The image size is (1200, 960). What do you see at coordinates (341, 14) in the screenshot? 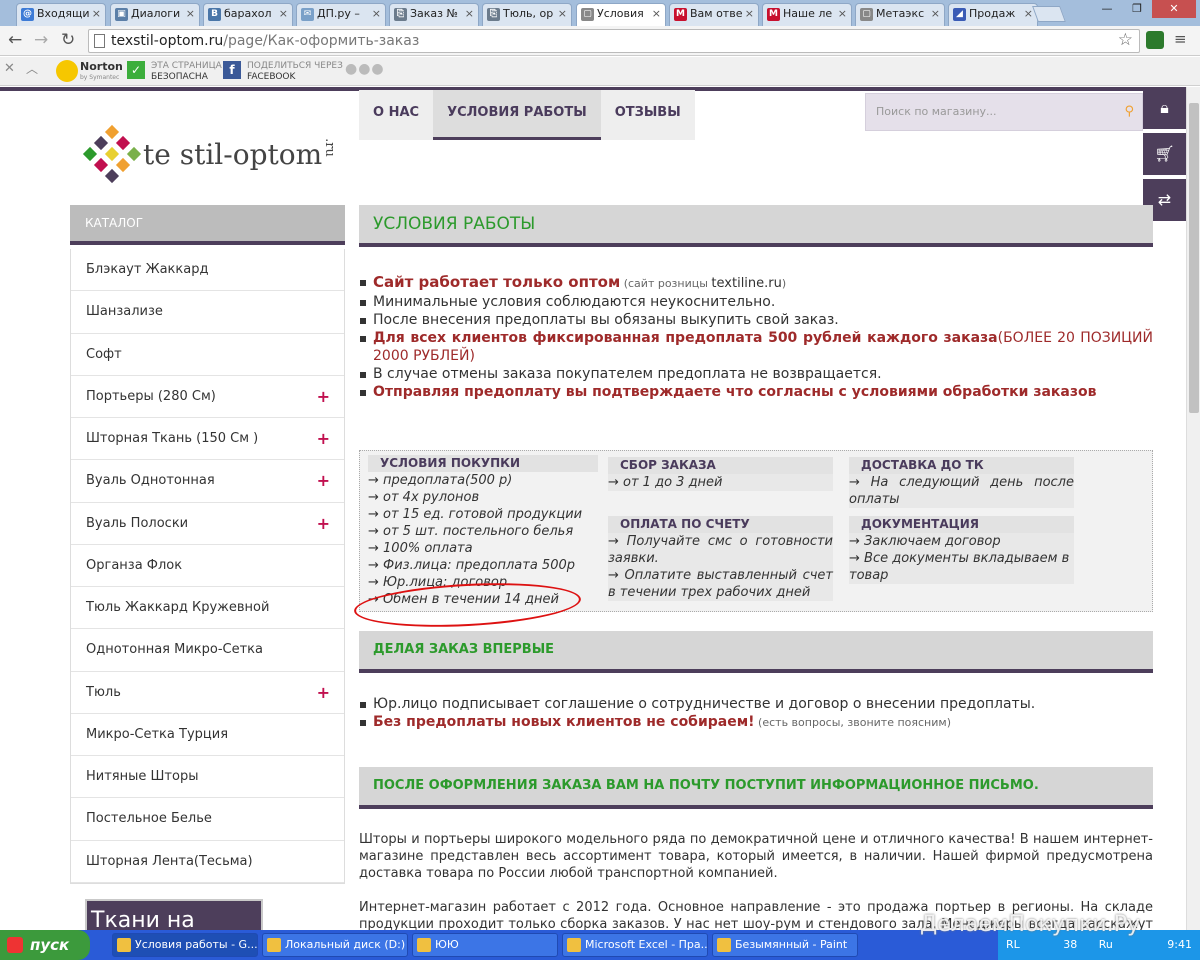
I see `browser-tab: ✉ ДП.ру – ×` at bounding box center [341, 14].